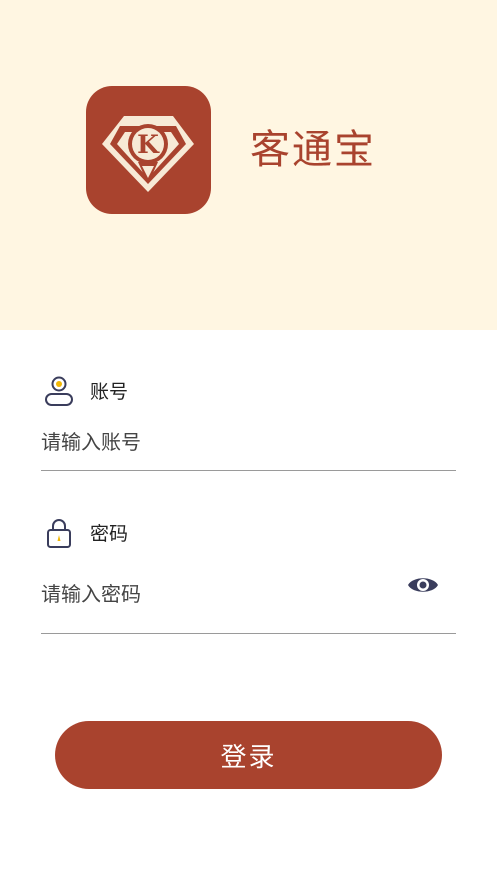 The height and width of the screenshot is (883, 497). I want to click on login-button: 登录, so click(248, 755).